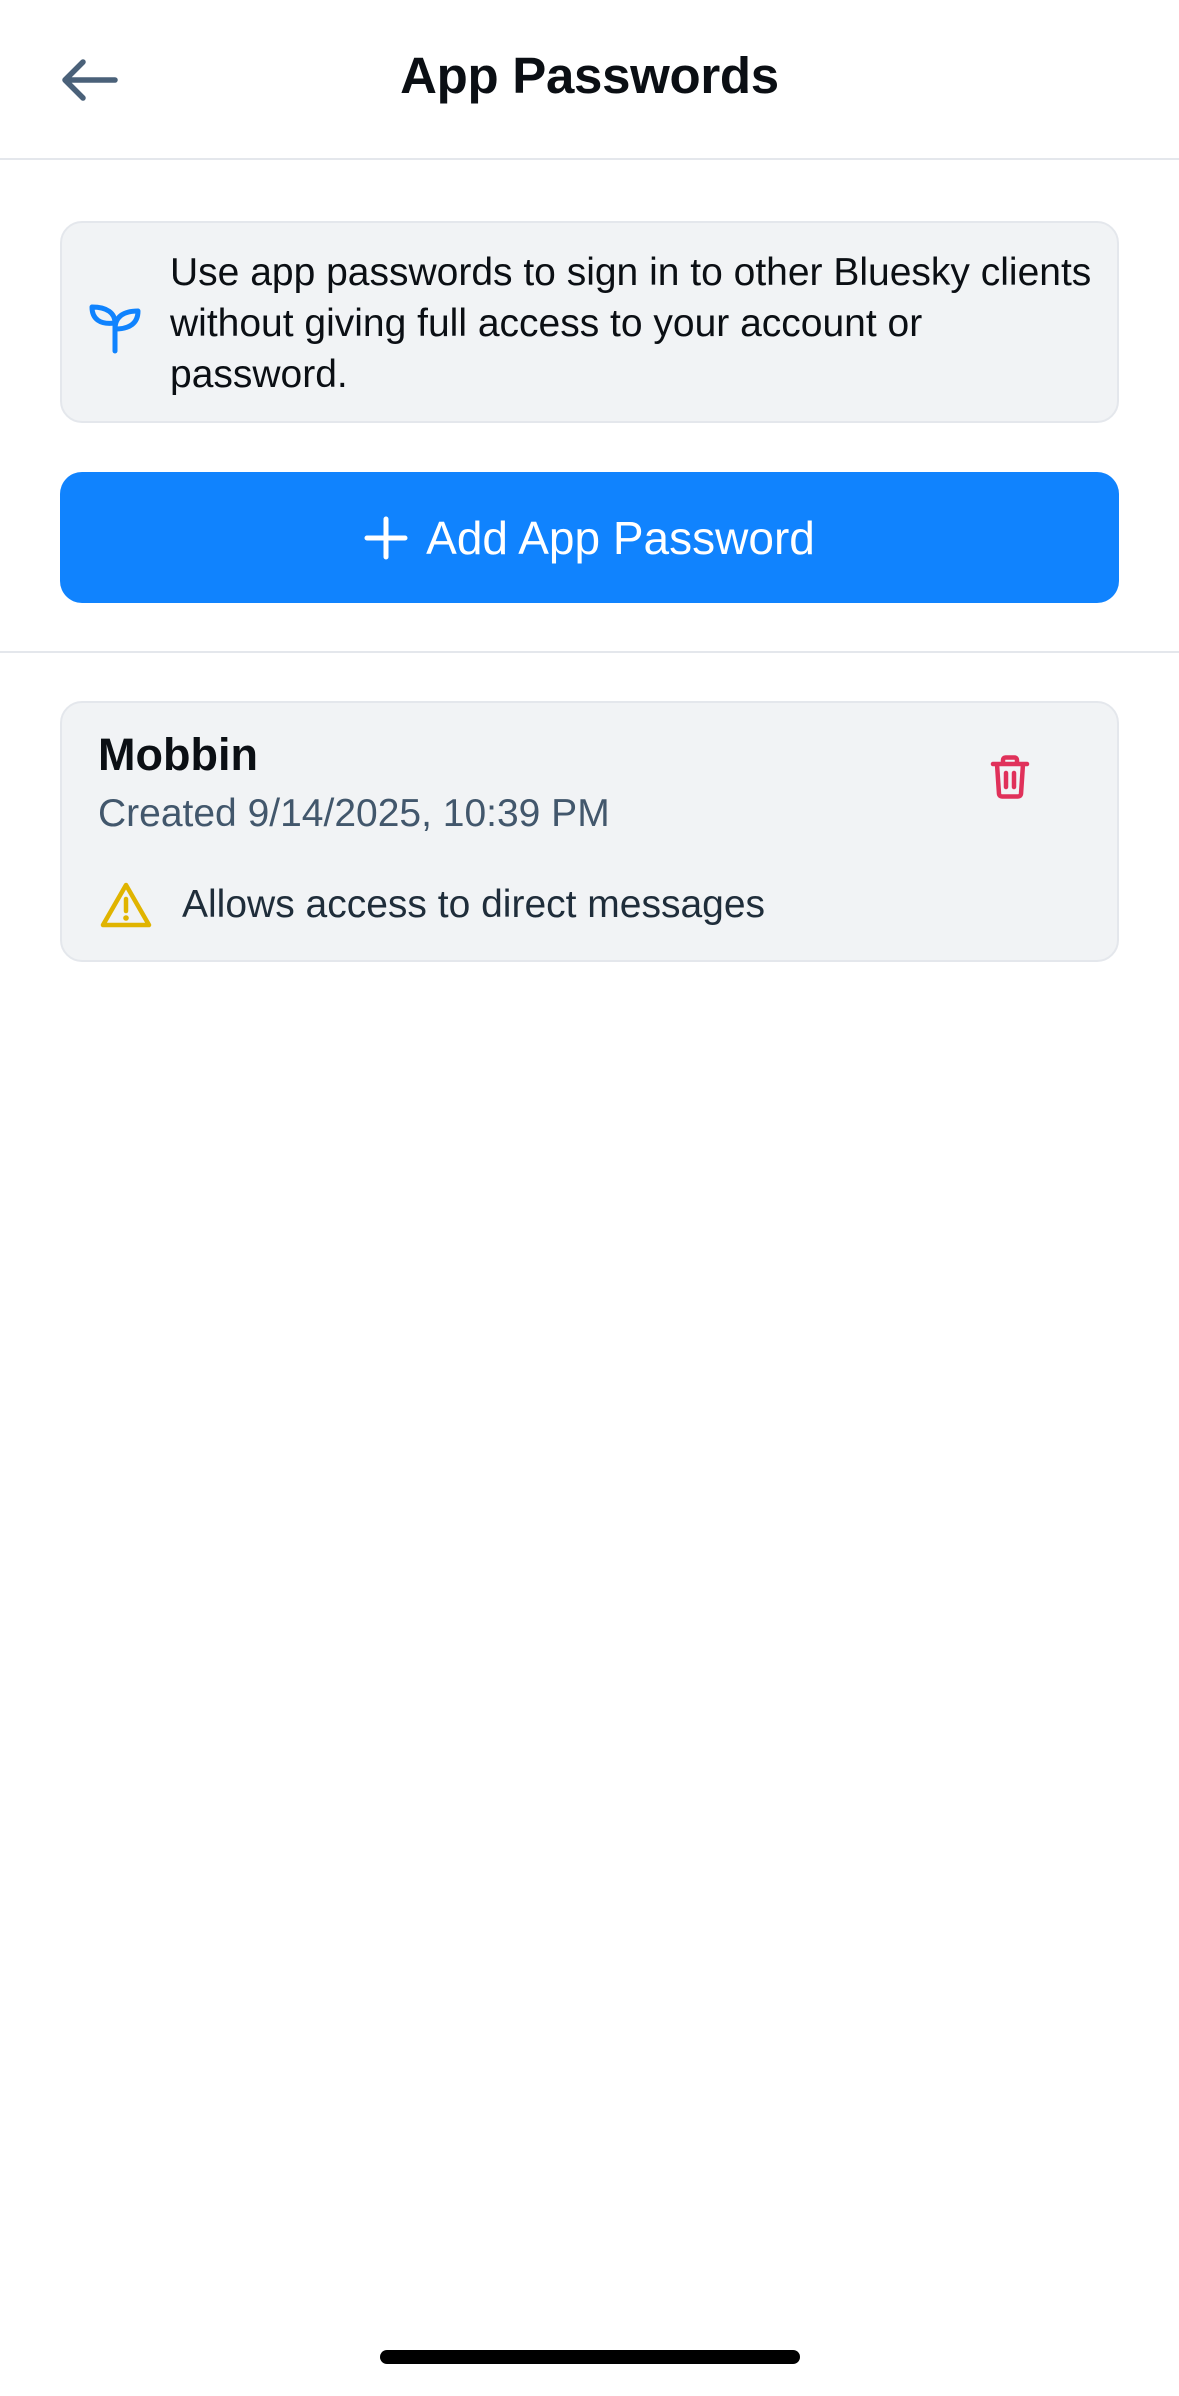 This screenshot has width=1179, height=2396. What do you see at coordinates (474, 904) in the screenshot?
I see `warning-text: Allows access to direct messages` at bounding box center [474, 904].